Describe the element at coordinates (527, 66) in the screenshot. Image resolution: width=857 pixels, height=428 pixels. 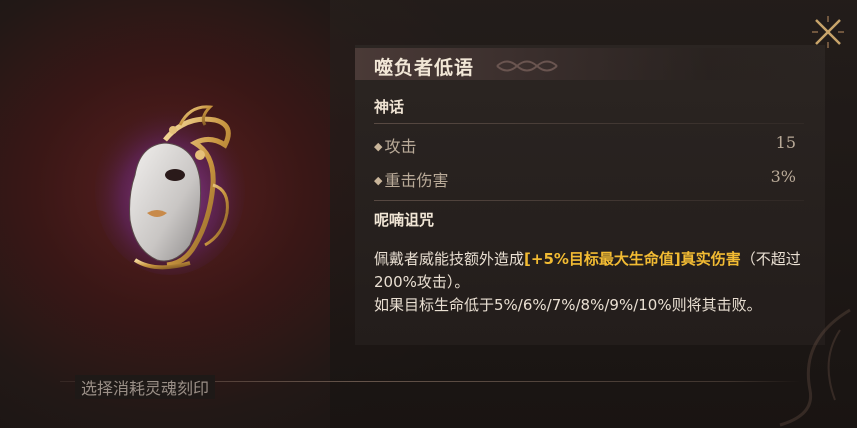
I see `ornament-icon` at that location.